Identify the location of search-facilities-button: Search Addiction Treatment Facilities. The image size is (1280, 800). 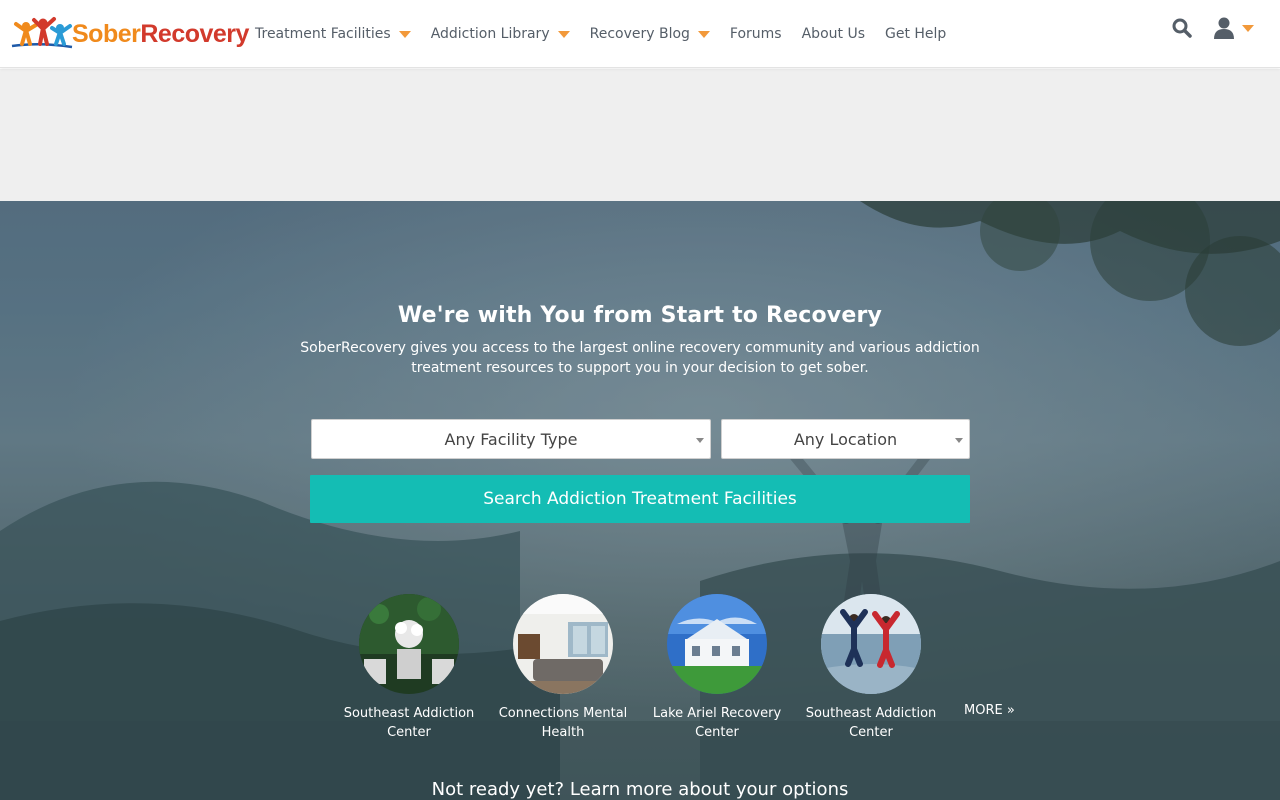
(640, 499).